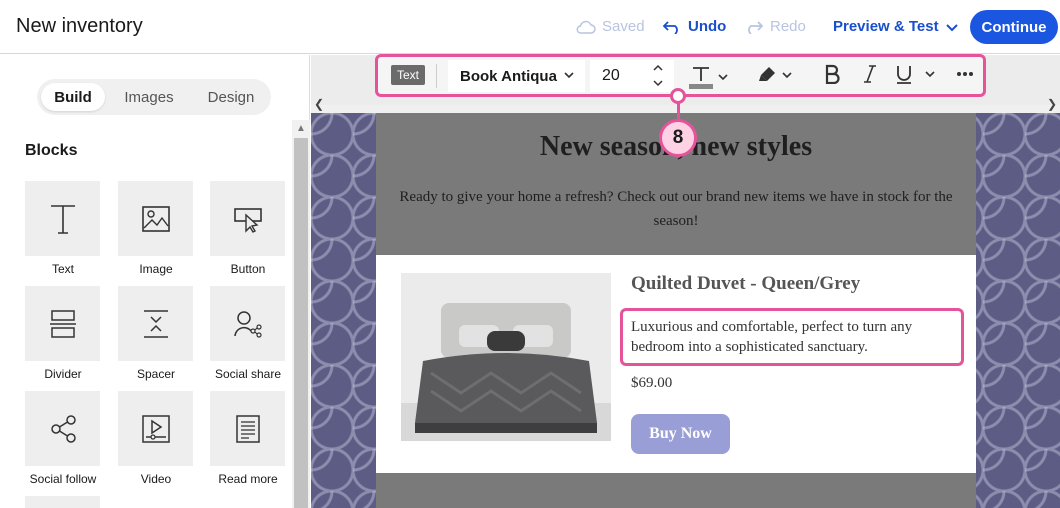 The width and height of the screenshot is (1060, 508). What do you see at coordinates (658, 68) in the screenshot?
I see `chevron-up-icon` at bounding box center [658, 68].